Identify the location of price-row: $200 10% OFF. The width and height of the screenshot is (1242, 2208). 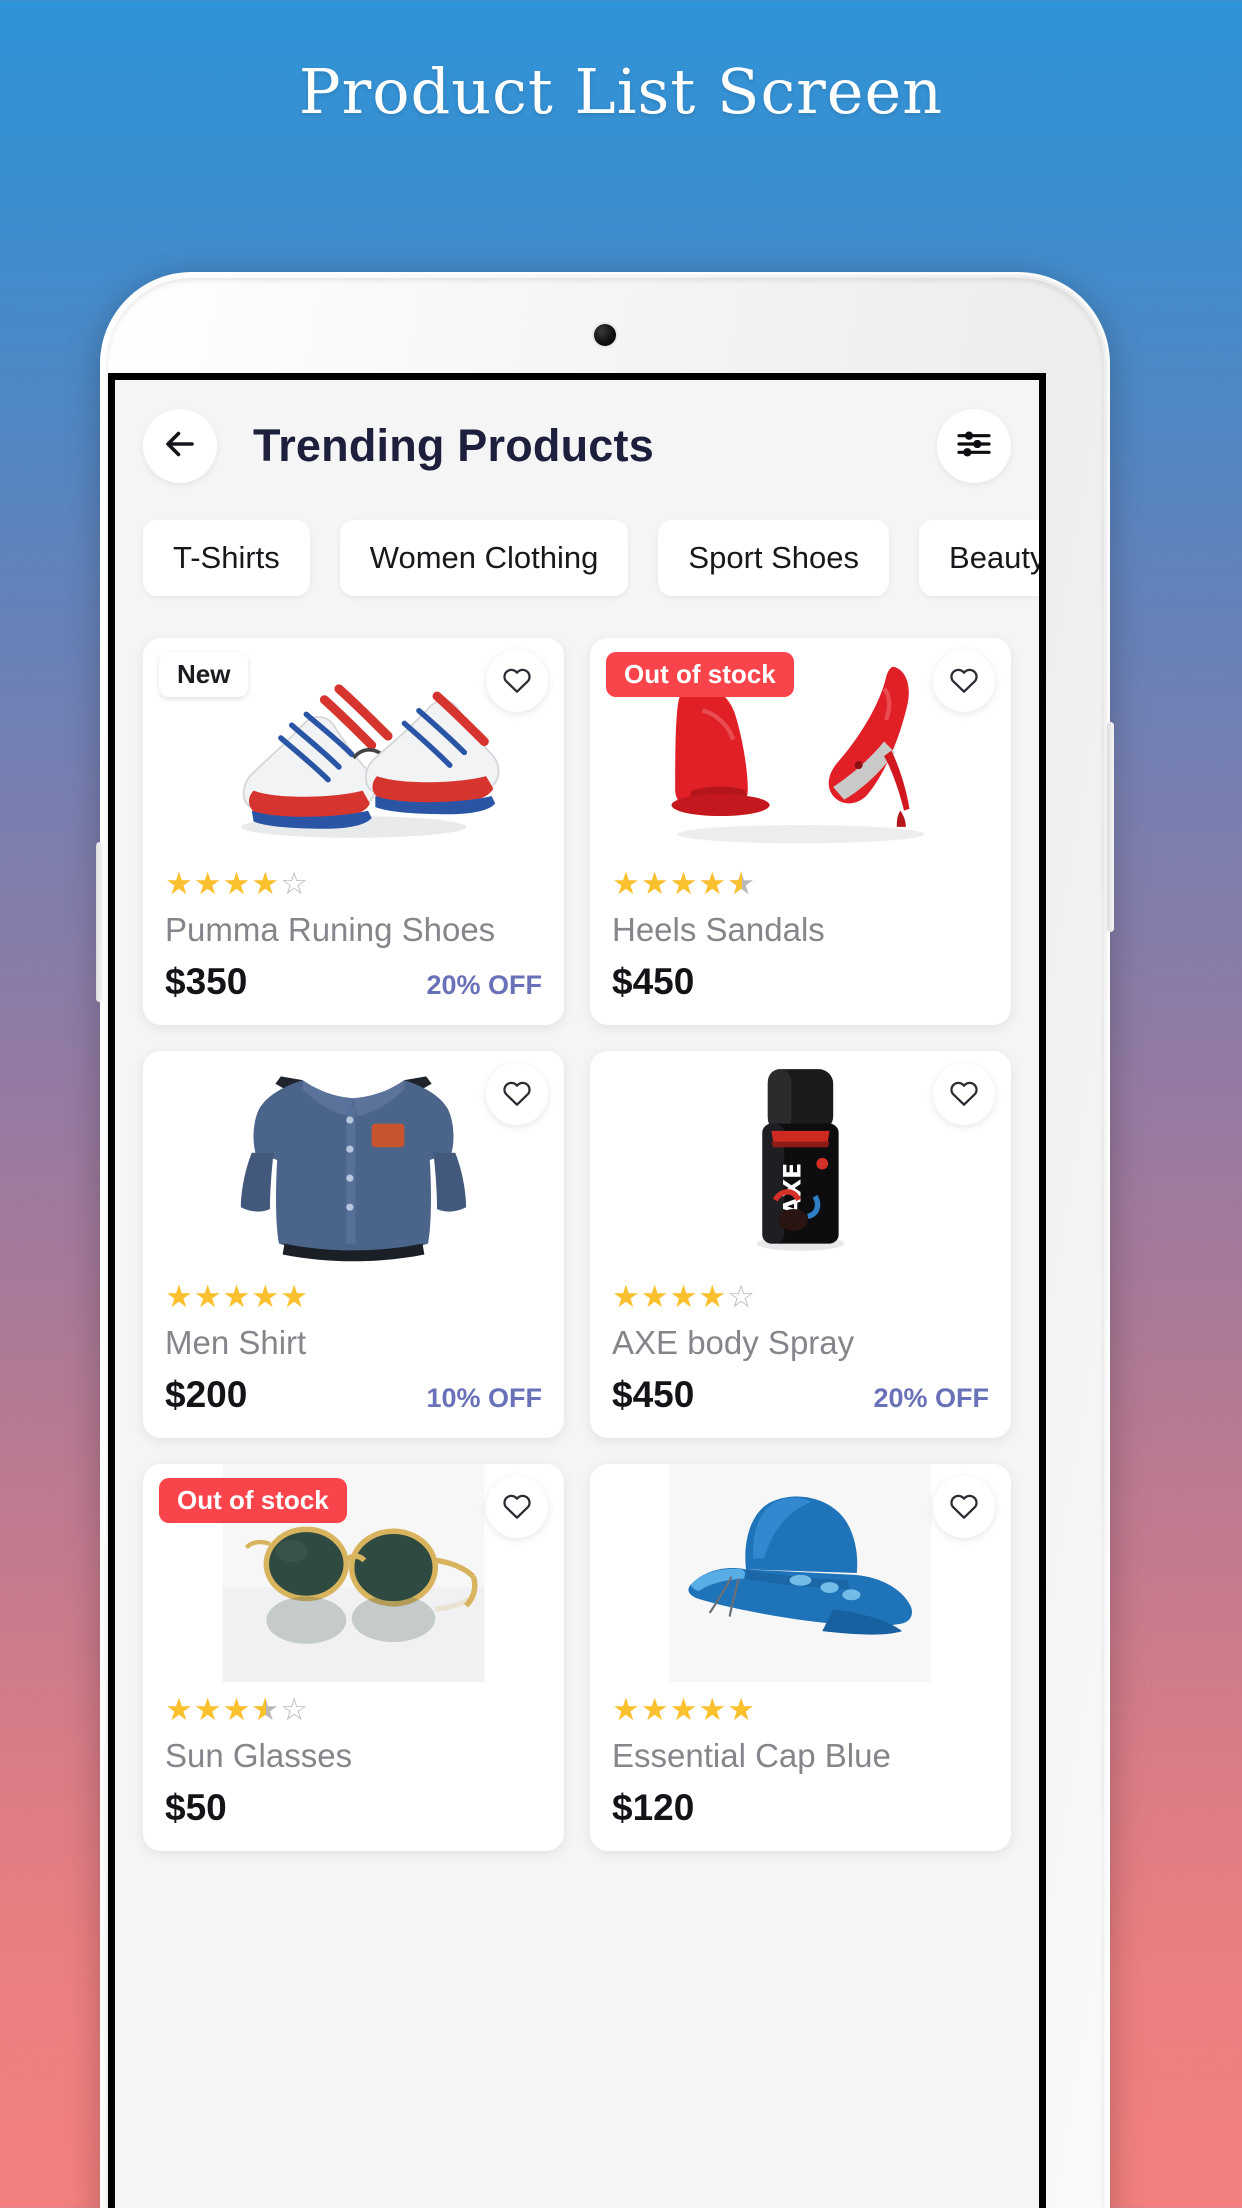
(353, 1395).